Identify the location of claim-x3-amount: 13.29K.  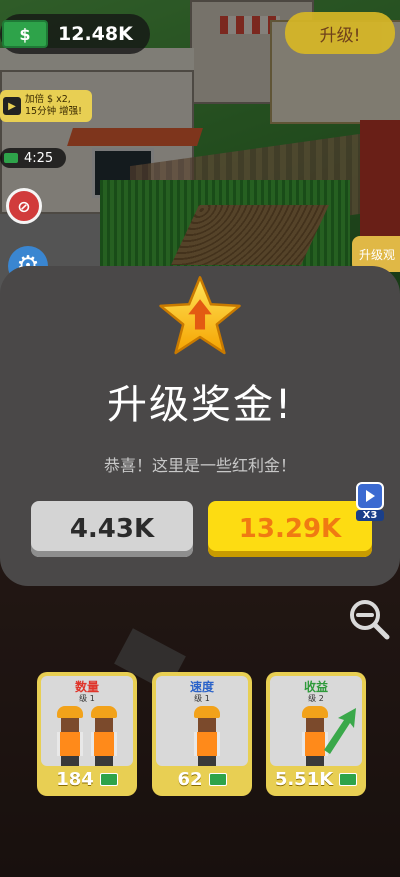
(290, 529).